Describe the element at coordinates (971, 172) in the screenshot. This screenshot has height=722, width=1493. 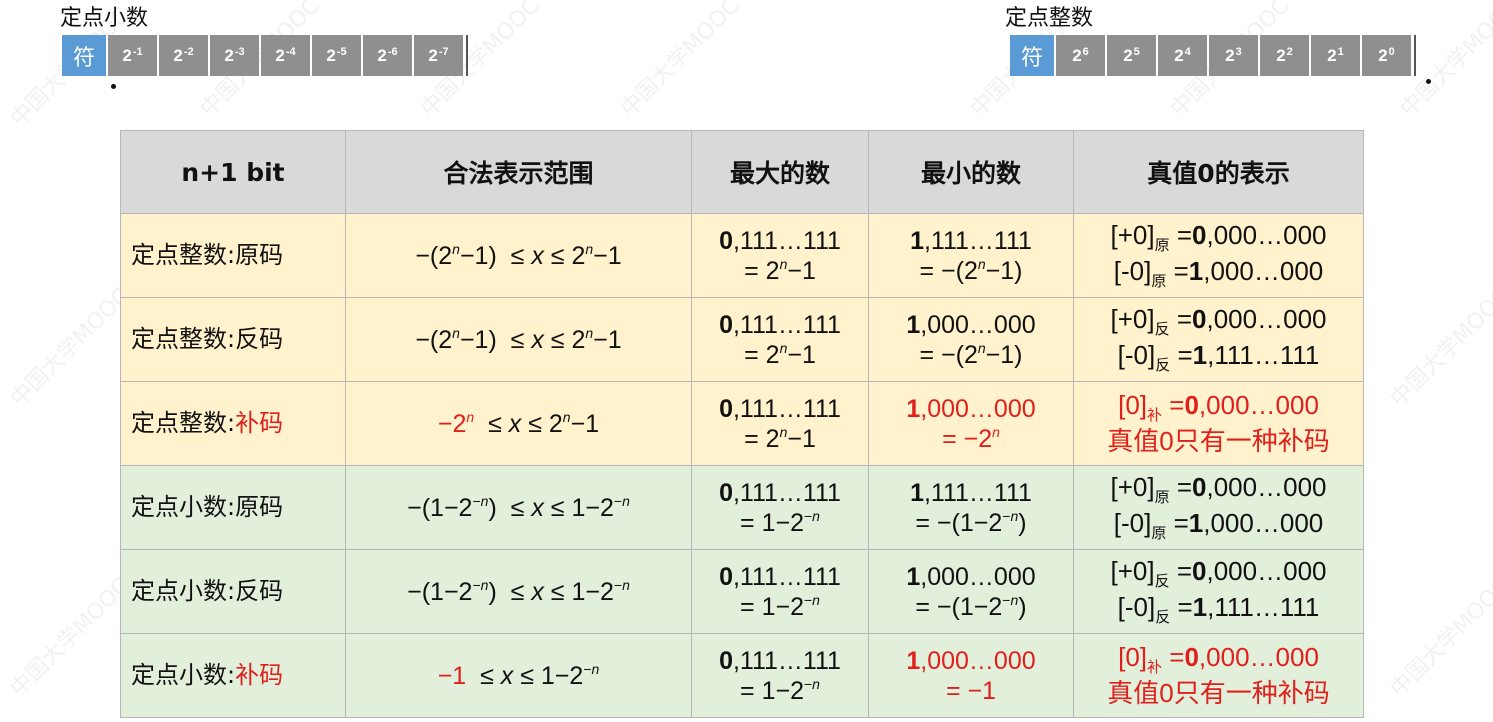
I see `header-min: 最小的数` at that location.